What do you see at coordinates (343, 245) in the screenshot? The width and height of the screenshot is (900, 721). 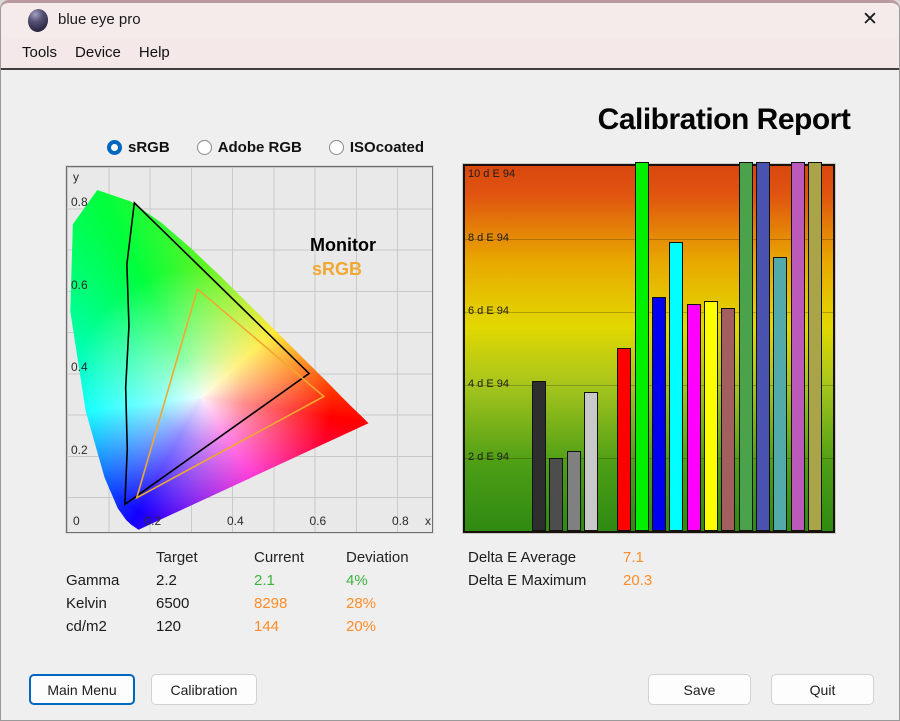 I see `legend-monitor: Monitor` at bounding box center [343, 245].